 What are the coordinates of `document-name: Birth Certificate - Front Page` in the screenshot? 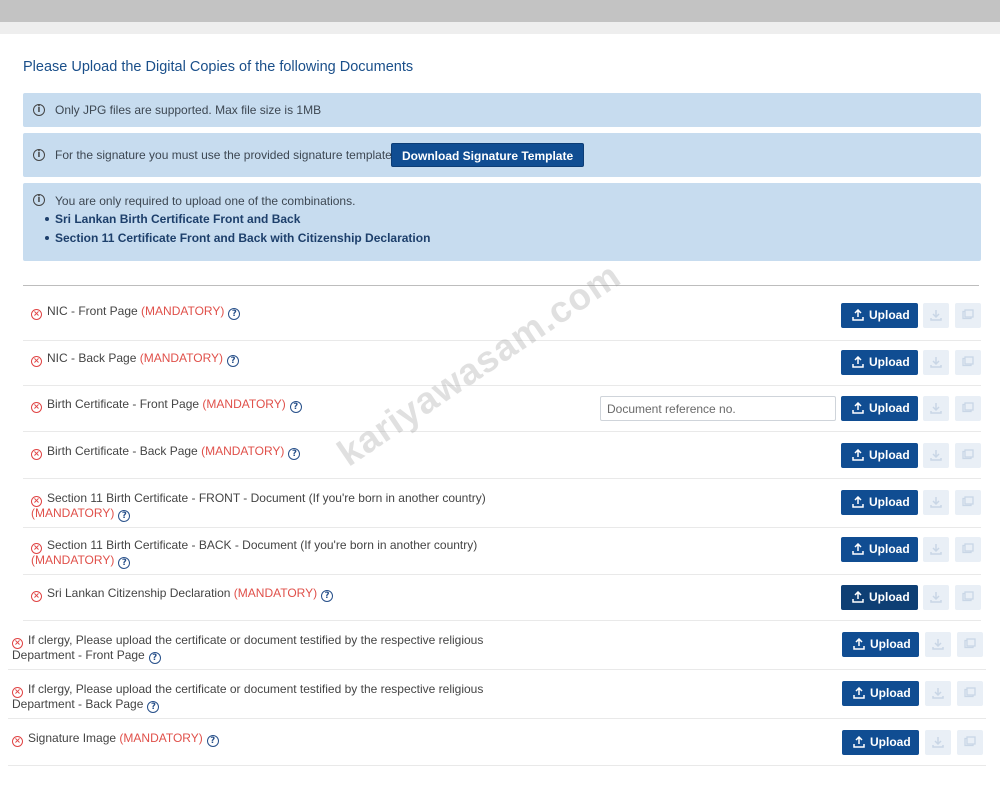 It's located at (123, 404).